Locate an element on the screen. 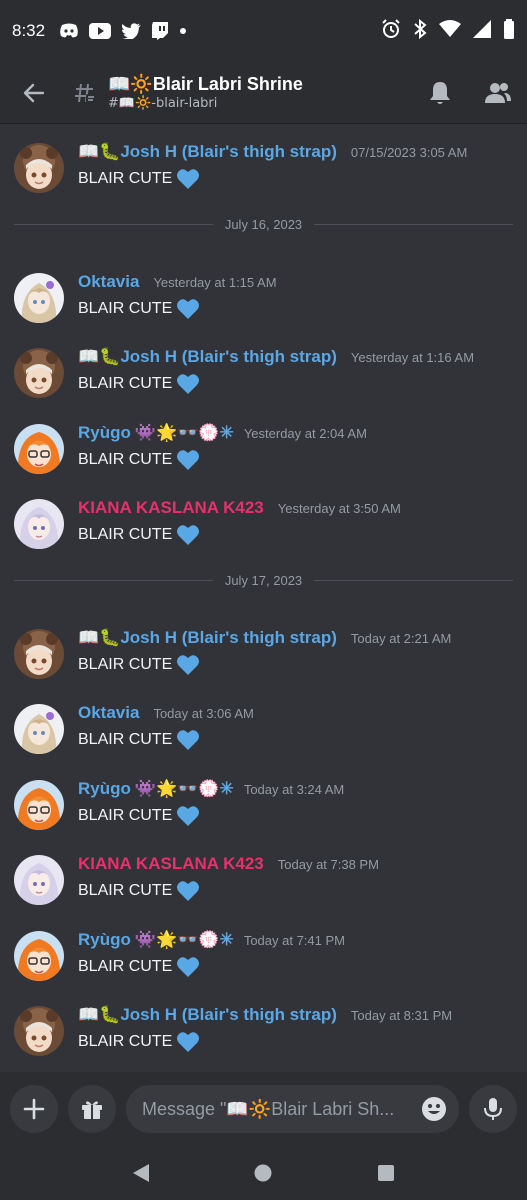 The image size is (527, 1200). author-label: Oktavia is located at coordinates (109, 281).